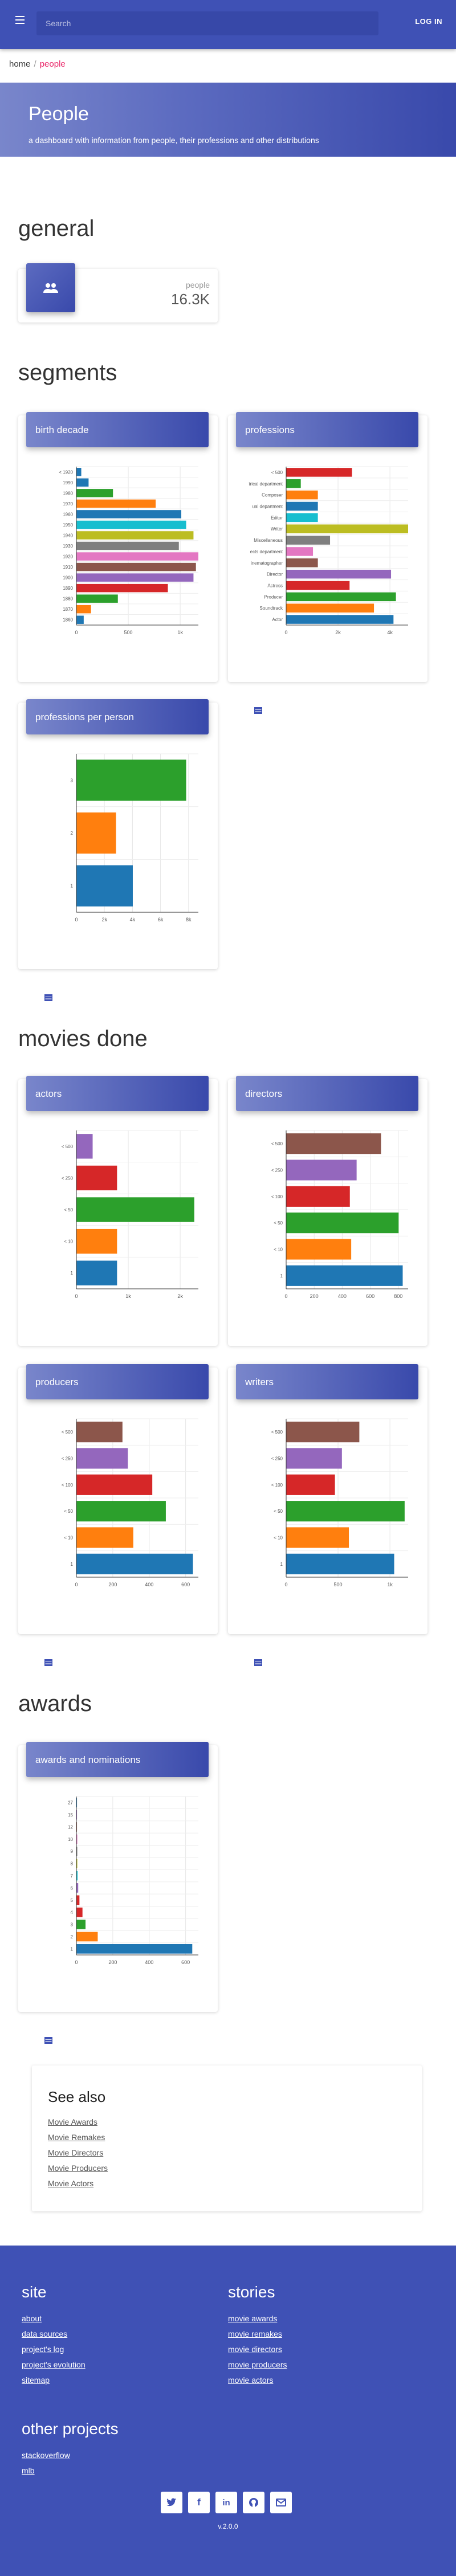  What do you see at coordinates (50, 288) in the screenshot?
I see `people-icon` at bounding box center [50, 288].